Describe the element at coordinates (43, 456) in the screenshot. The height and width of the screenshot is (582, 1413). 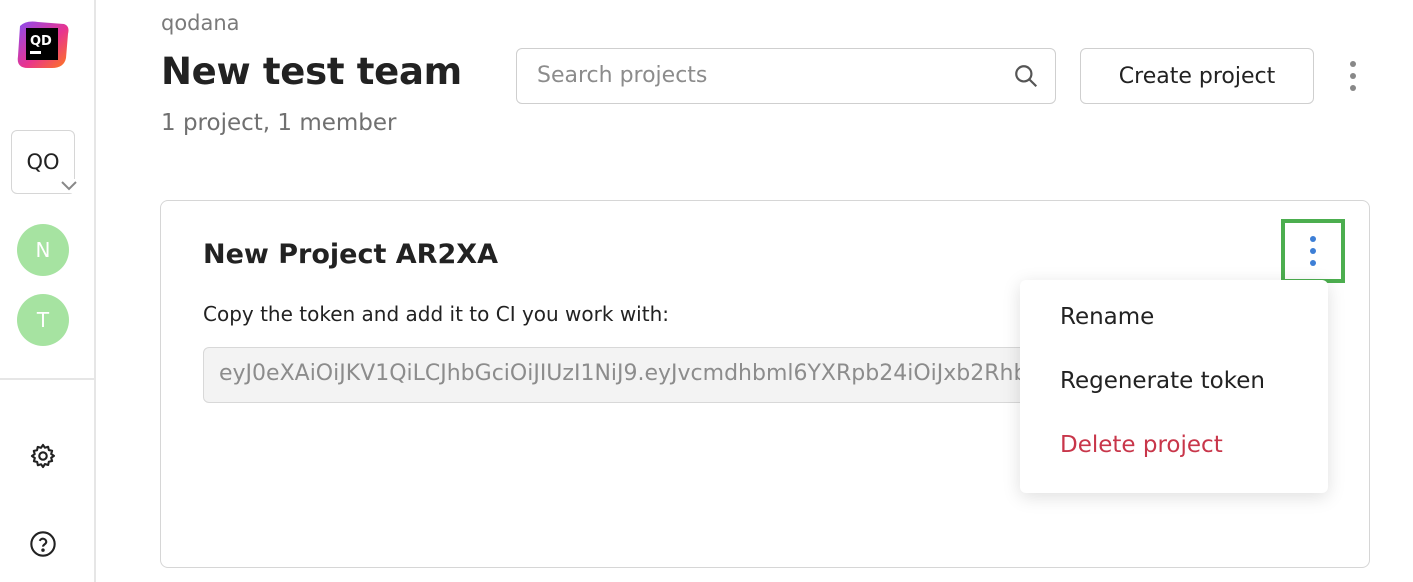
I see `gear-icon` at that location.